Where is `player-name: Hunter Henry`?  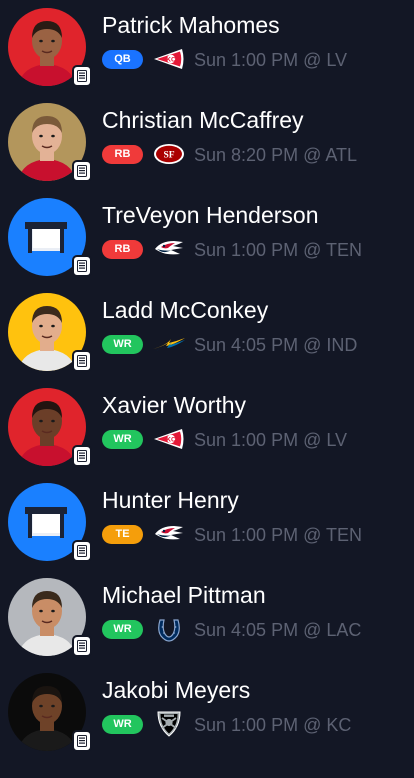 player-name: Hunter Henry is located at coordinates (170, 500).